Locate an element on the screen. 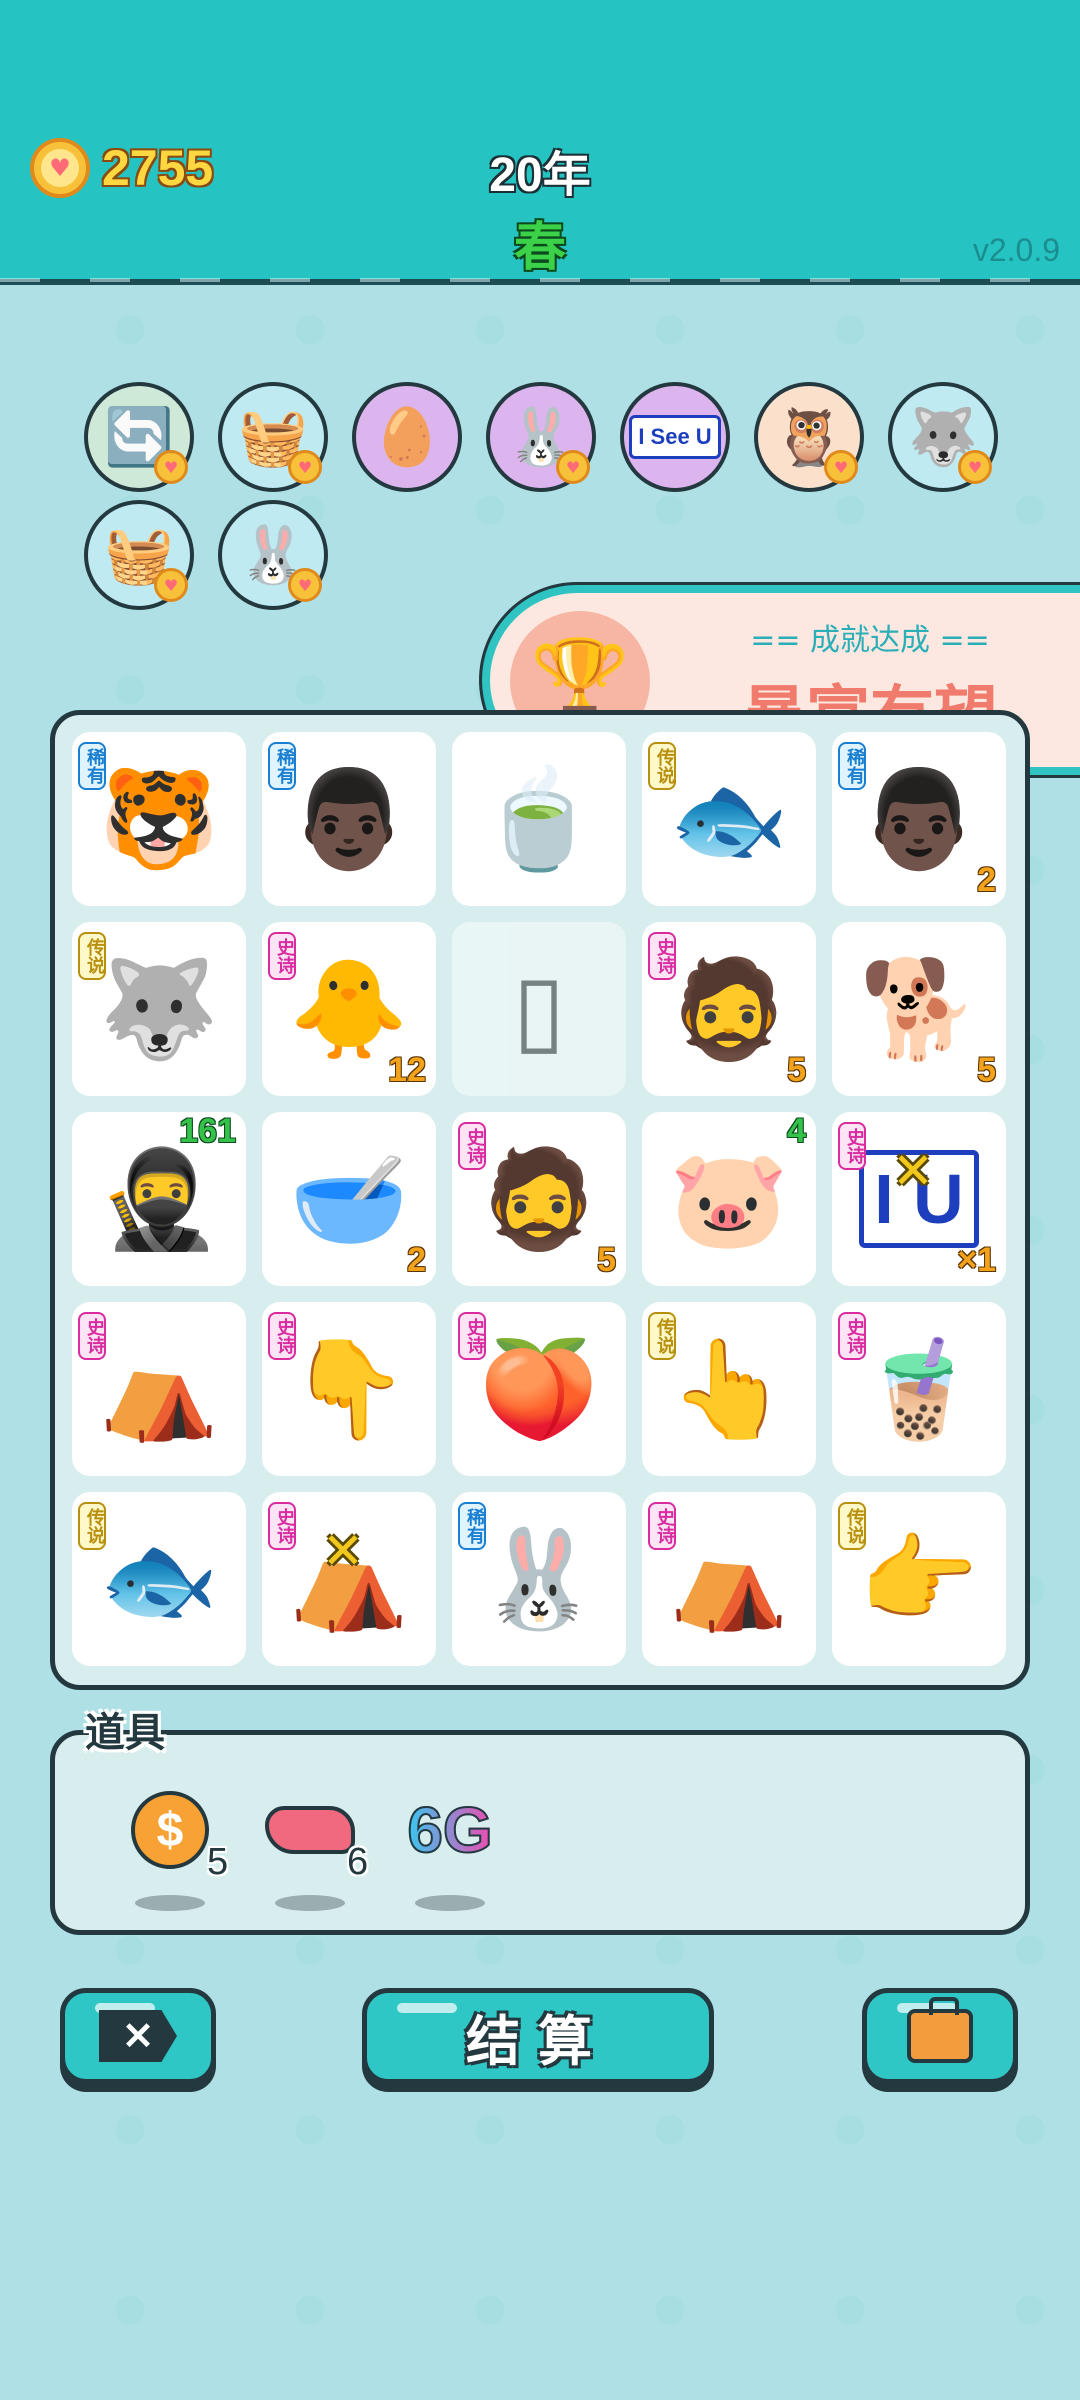 Image resolution: width=1080 pixels, height=2400 pixels. i-see-u-icon: I See U is located at coordinates (675, 437).